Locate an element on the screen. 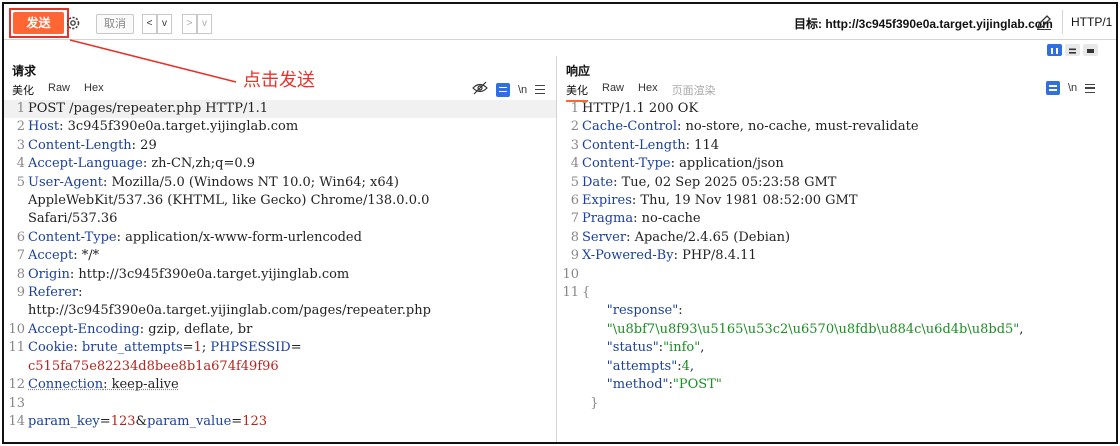 Image resolution: width=1120 pixels, height=446 pixels. response-editor-icons: \n is located at coordinates (1071, 88).